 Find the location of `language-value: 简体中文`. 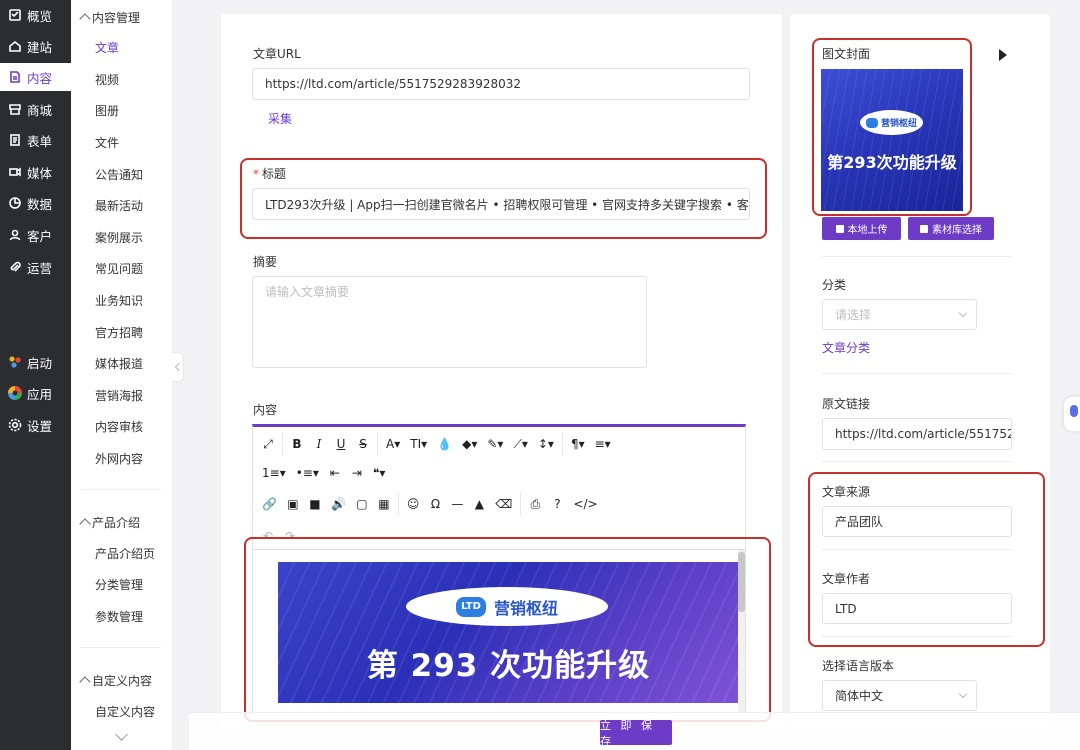

language-value: 简体中文 is located at coordinates (859, 696).